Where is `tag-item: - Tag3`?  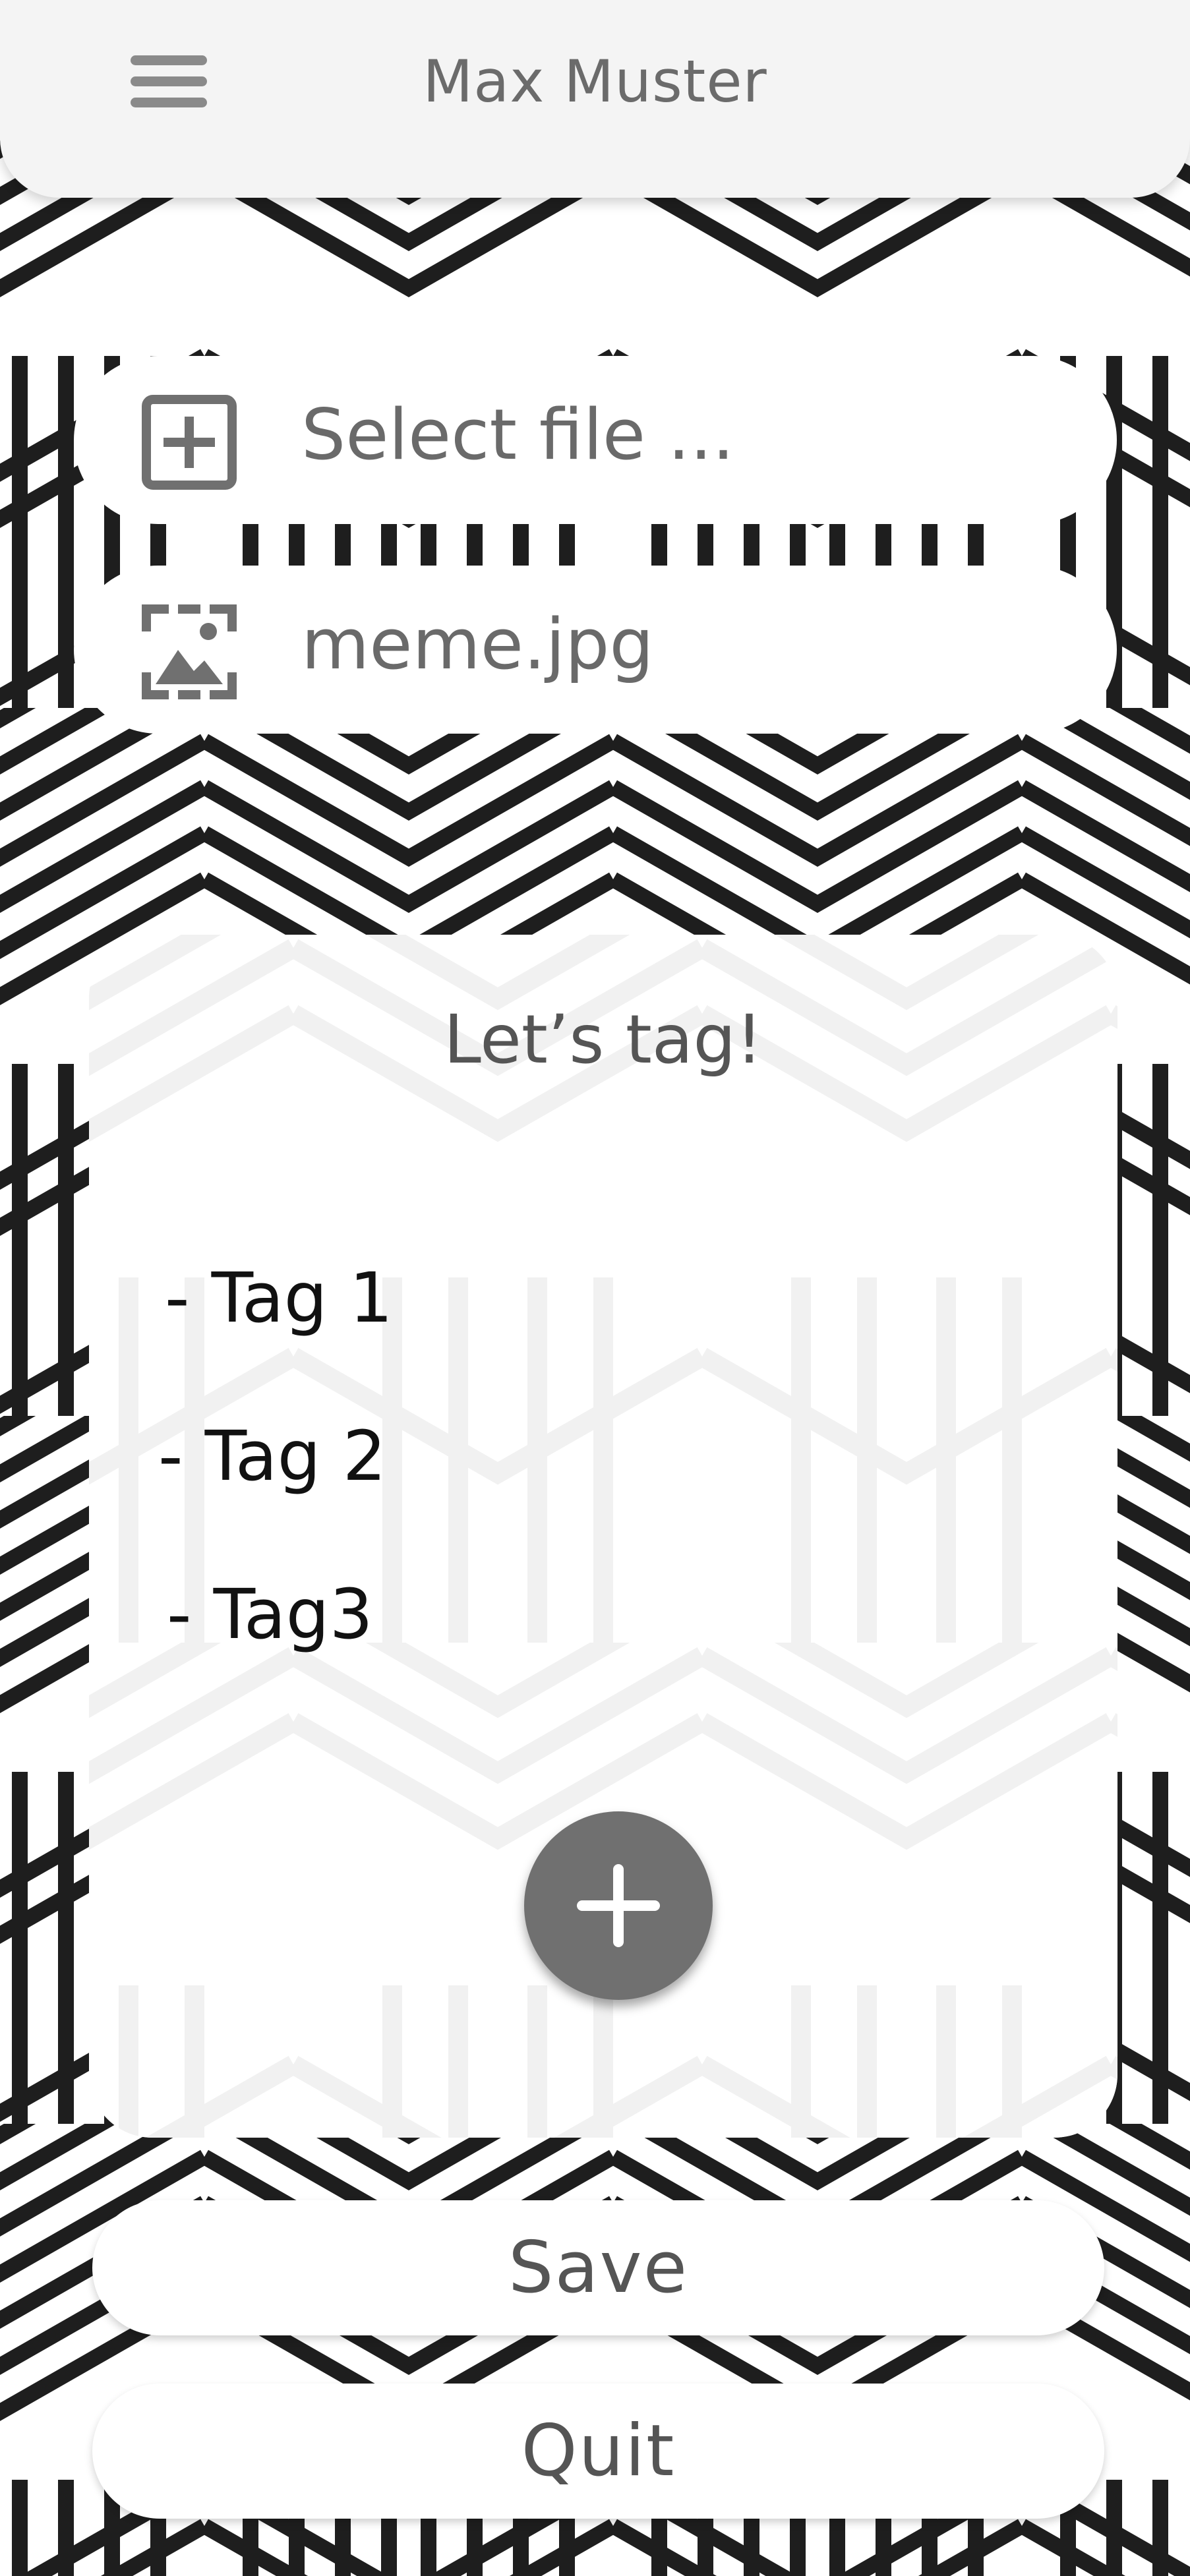
tag-item: - Tag3 is located at coordinates (270, 1614).